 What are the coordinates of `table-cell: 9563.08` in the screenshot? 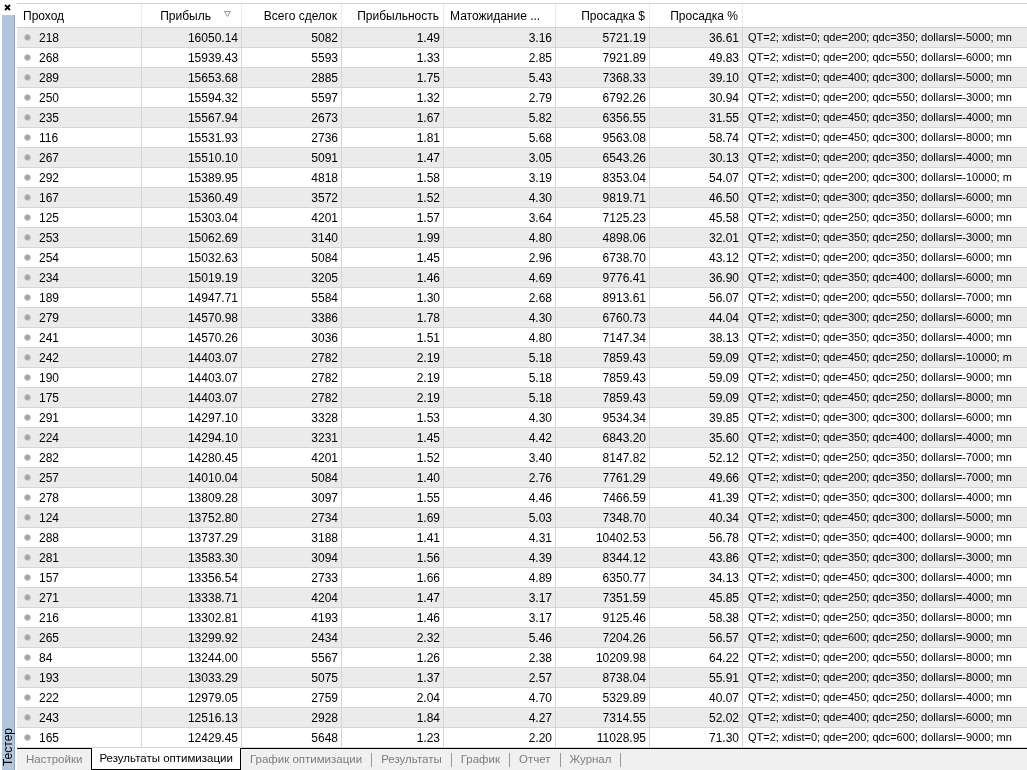 It's located at (603, 137).